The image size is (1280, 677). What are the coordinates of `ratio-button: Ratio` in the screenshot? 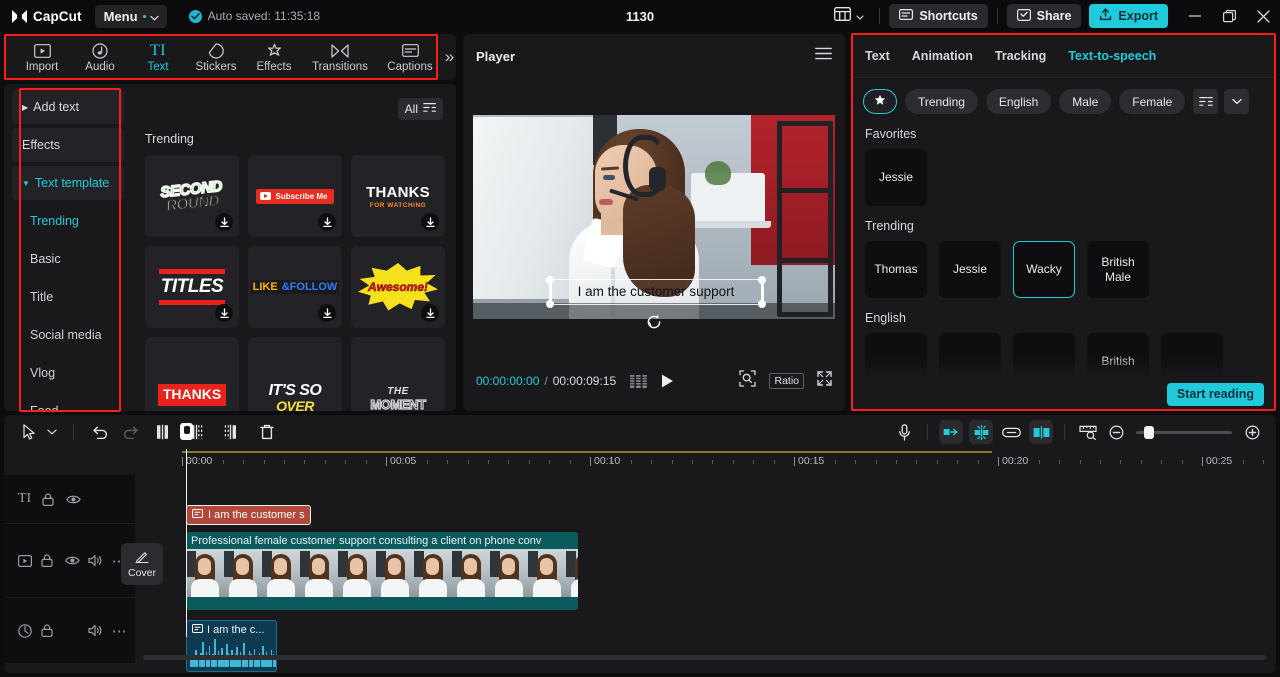 It's located at (786, 381).